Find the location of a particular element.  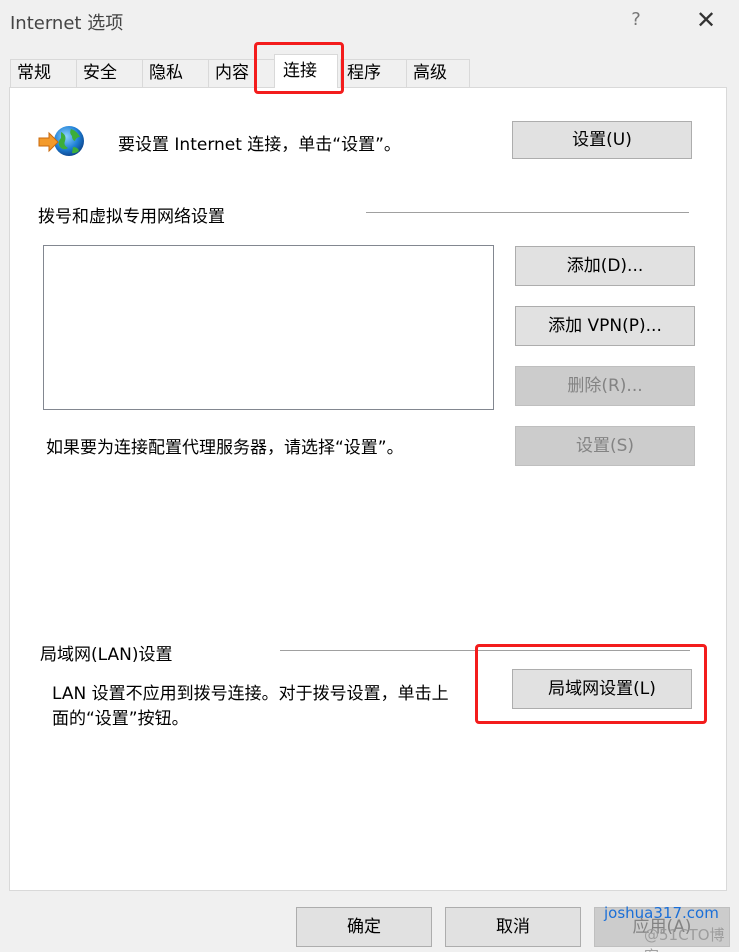

tab-content: 内容 is located at coordinates (242, 73).